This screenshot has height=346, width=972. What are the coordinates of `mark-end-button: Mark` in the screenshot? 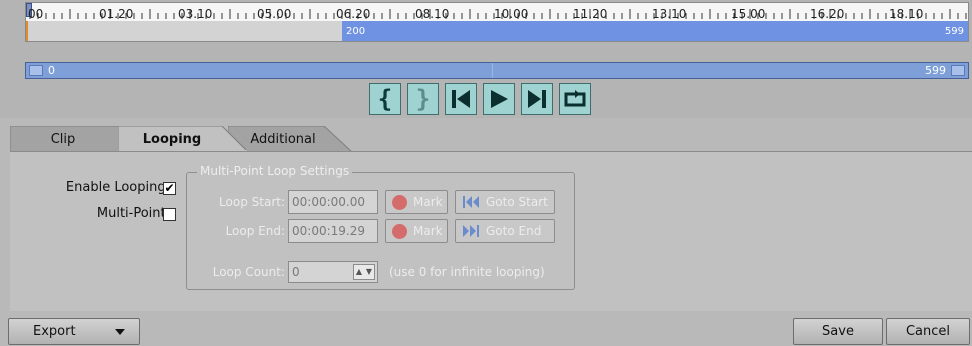 It's located at (416, 231).